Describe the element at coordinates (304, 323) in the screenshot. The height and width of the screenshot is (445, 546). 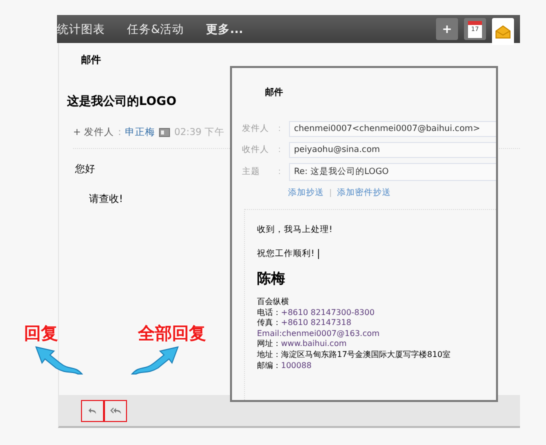
I see `signature-line: 传真：+8610 82147318` at that location.